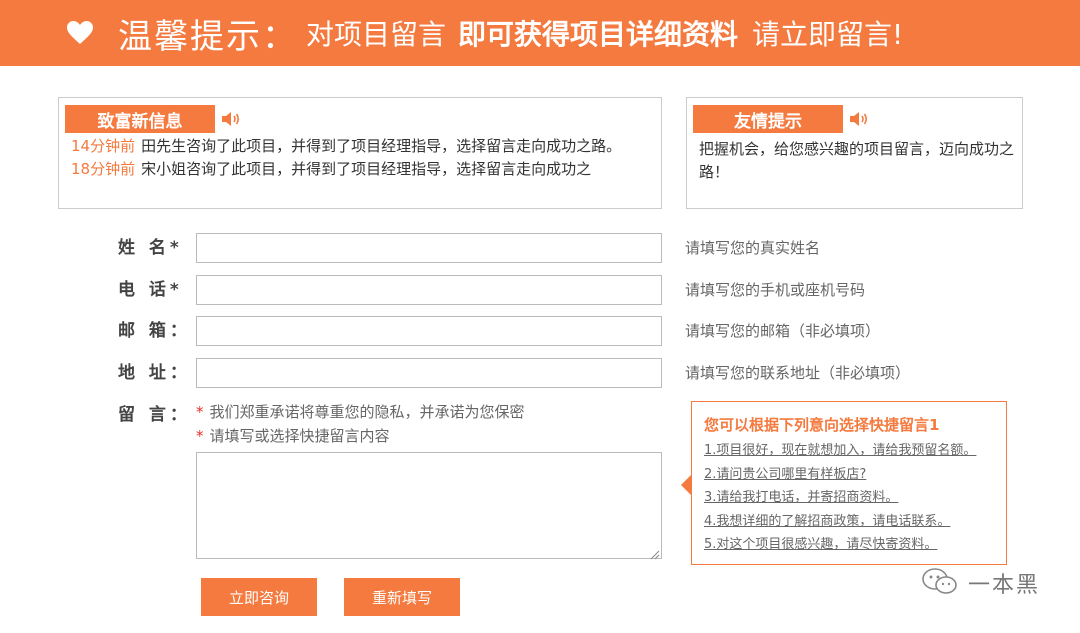 This screenshot has width=1080, height=633. I want to click on news-tag: 致富新信息, so click(140, 119).